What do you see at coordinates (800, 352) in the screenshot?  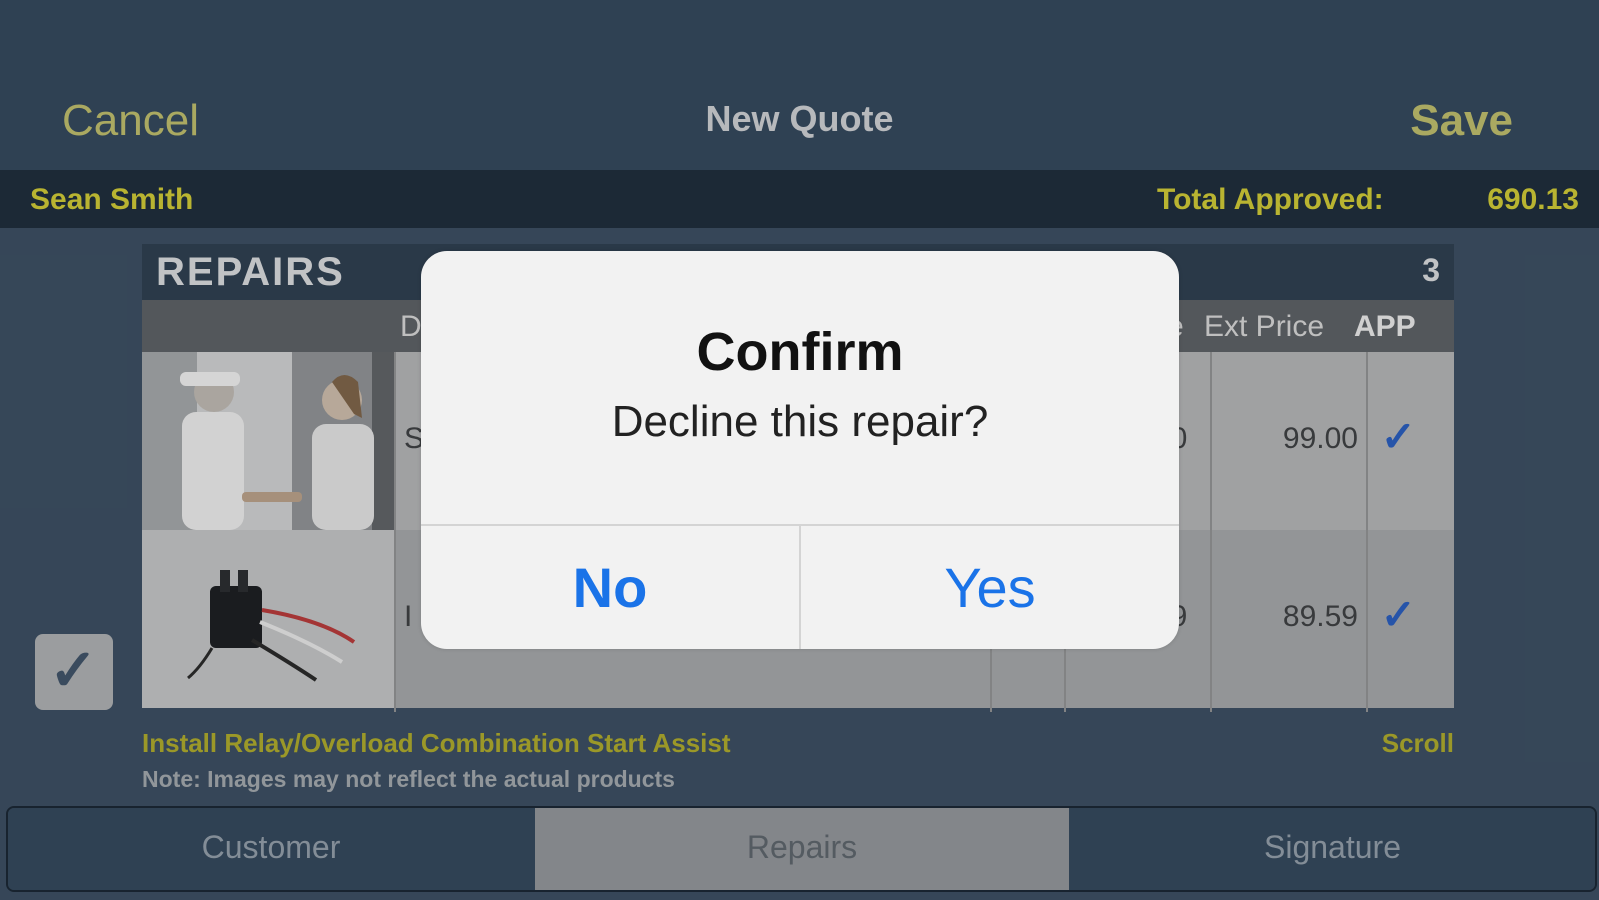 I see `dialog-title: Confirm` at bounding box center [800, 352].